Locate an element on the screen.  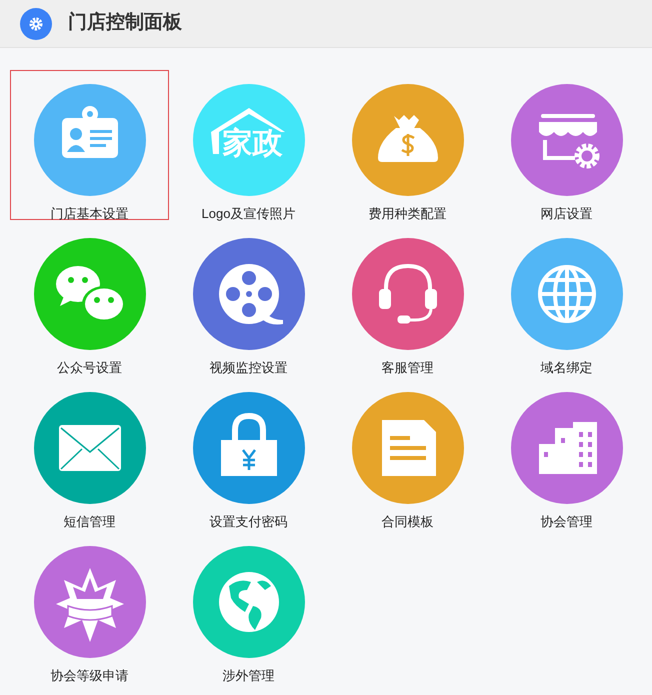
envelope-icon is located at coordinates (89, 448).